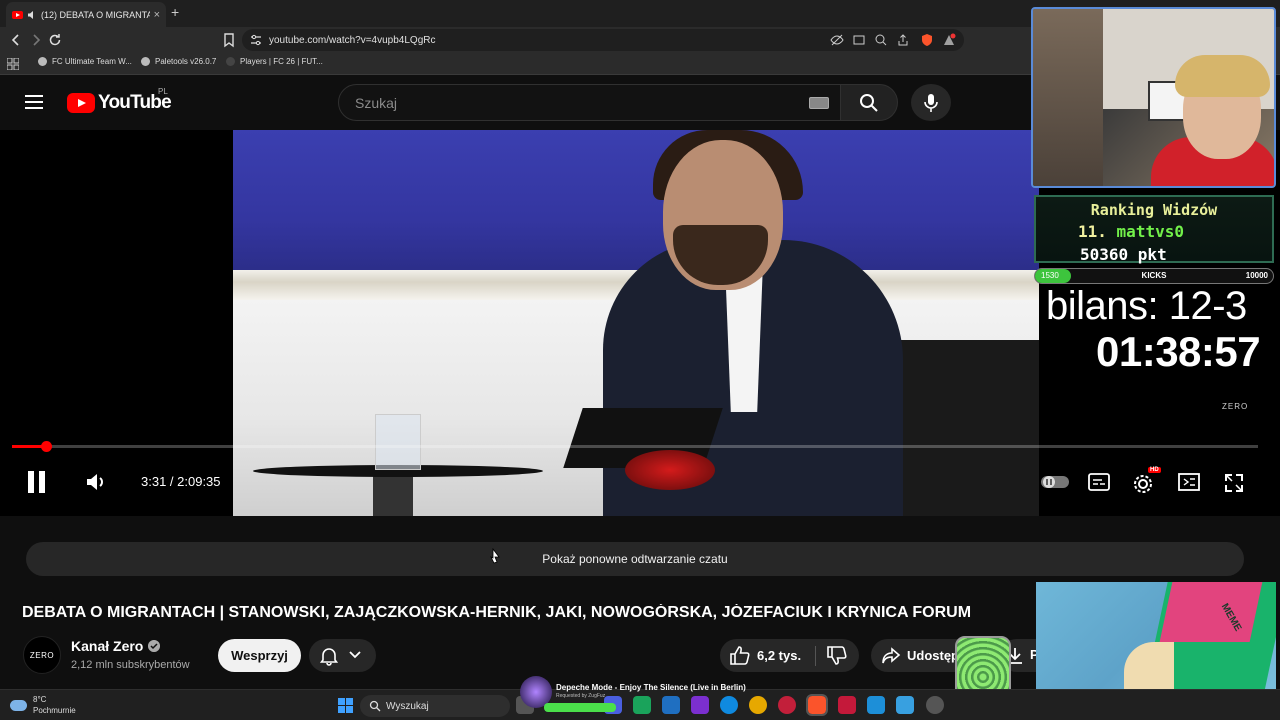  I want to click on settings-gear-icon, so click(1144, 483).